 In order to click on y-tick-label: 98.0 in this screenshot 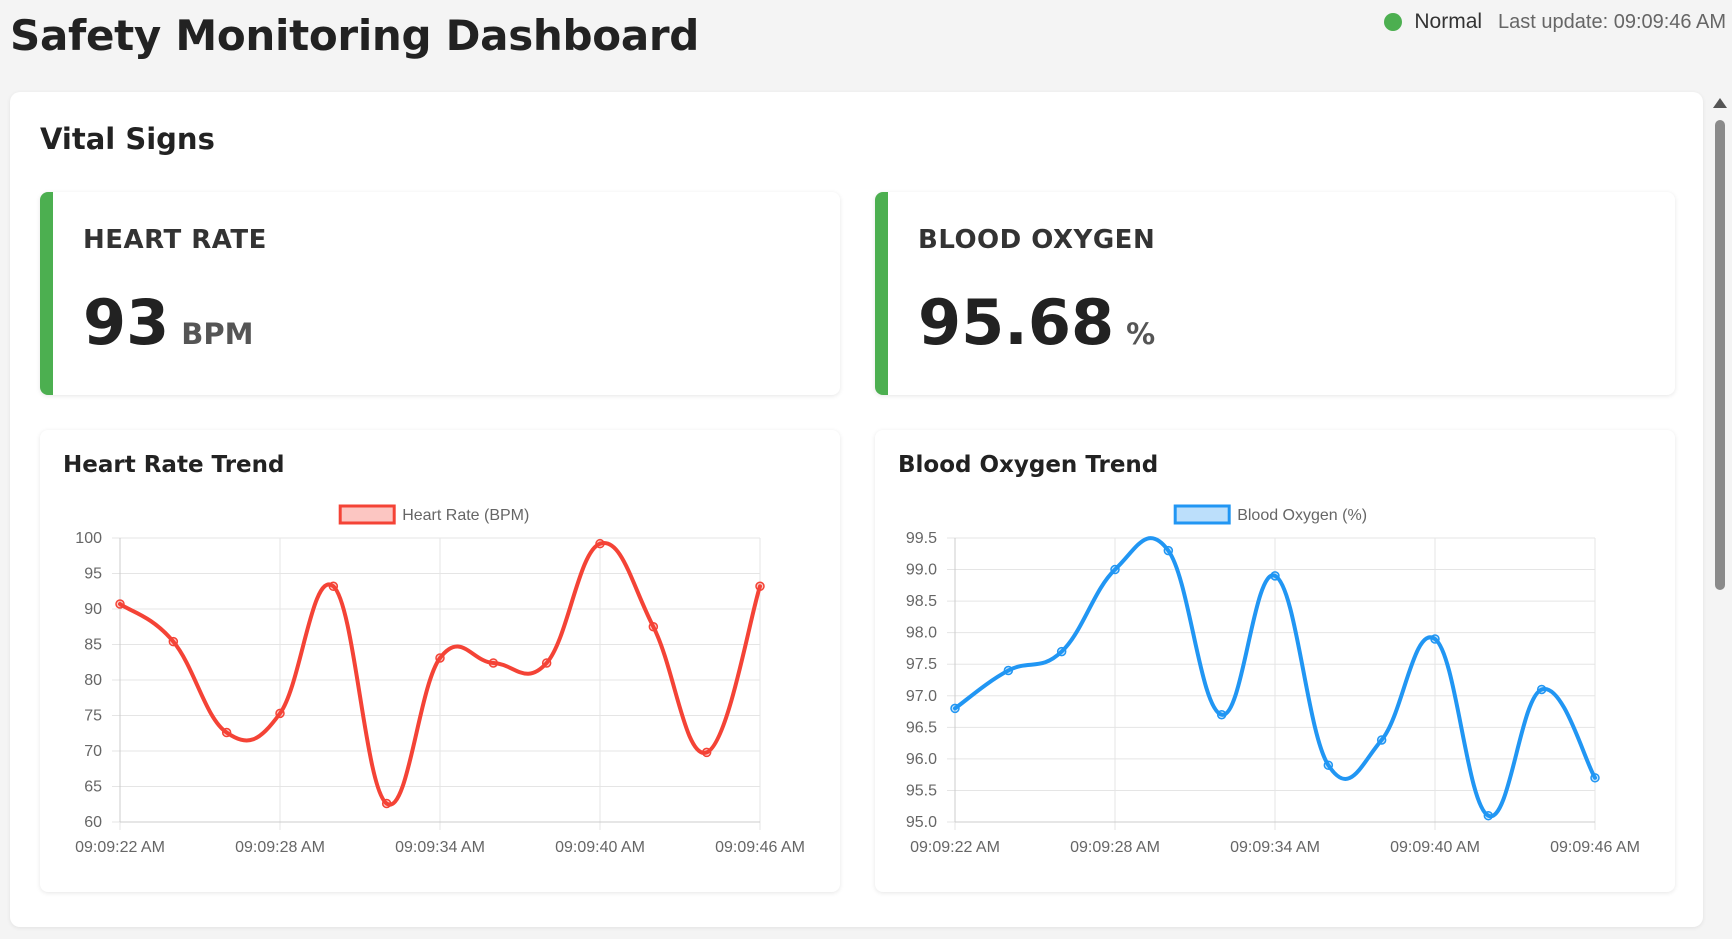, I will do `click(921, 633)`.